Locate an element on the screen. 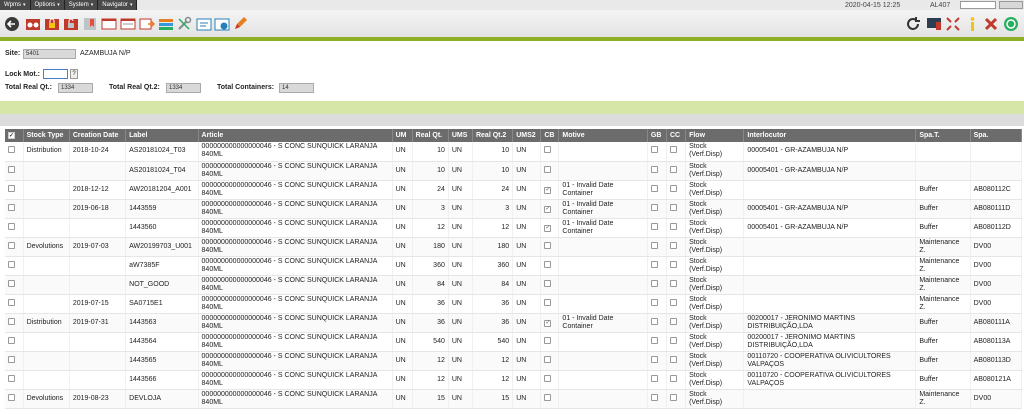  site-code-field: 5401 is located at coordinates (49, 54).